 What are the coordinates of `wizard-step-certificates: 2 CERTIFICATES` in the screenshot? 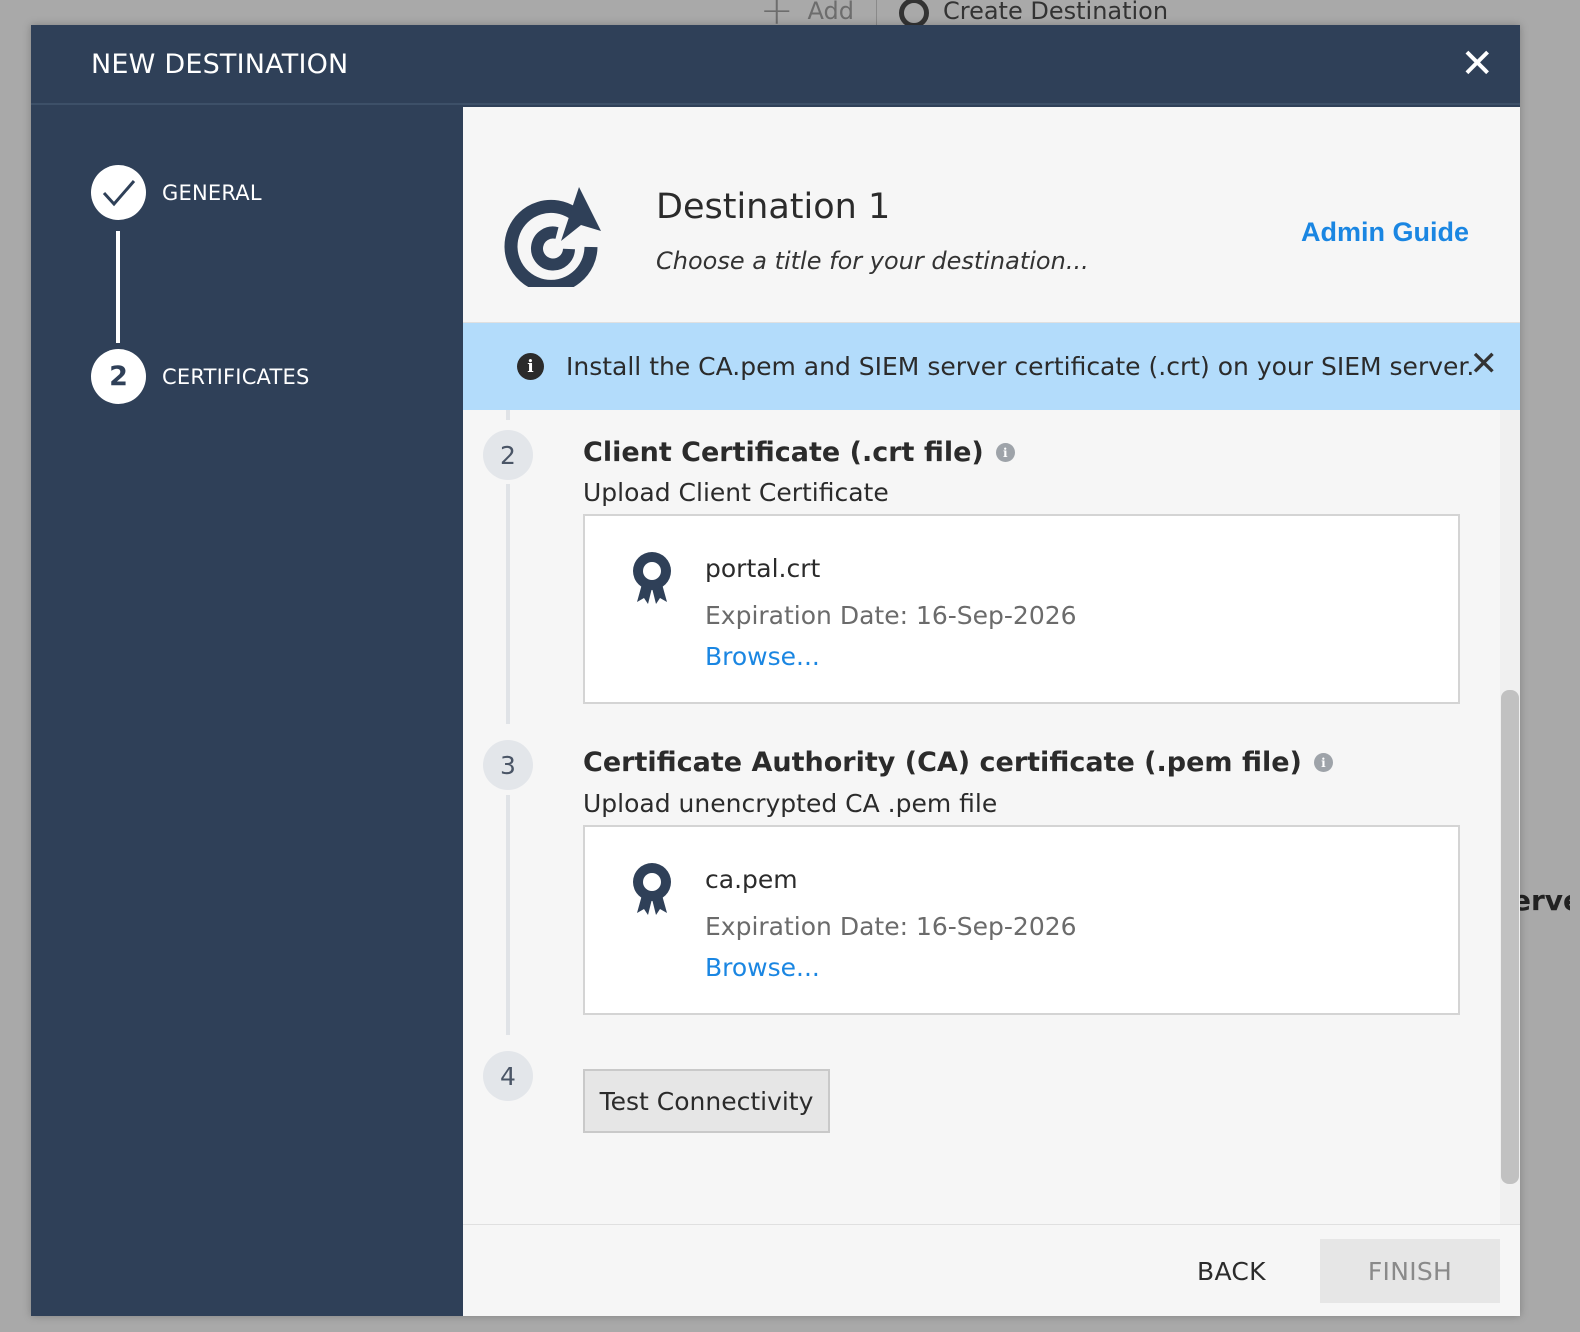 It's located at (200, 376).